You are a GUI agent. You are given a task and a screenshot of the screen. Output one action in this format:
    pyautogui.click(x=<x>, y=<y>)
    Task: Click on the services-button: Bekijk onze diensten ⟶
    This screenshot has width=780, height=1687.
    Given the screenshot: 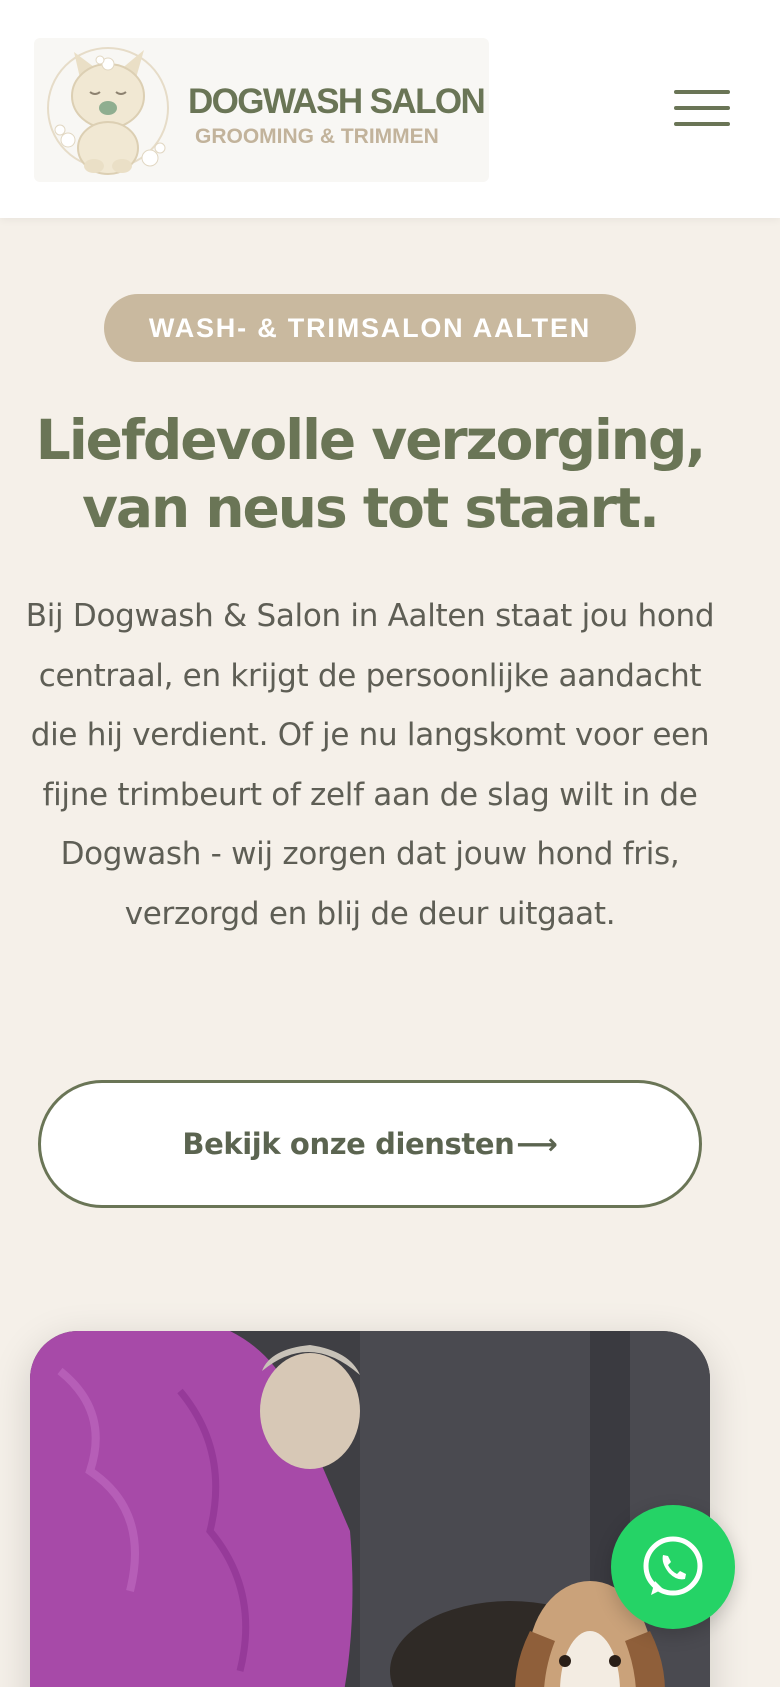 What is the action you would take?
    pyautogui.click(x=370, y=1144)
    